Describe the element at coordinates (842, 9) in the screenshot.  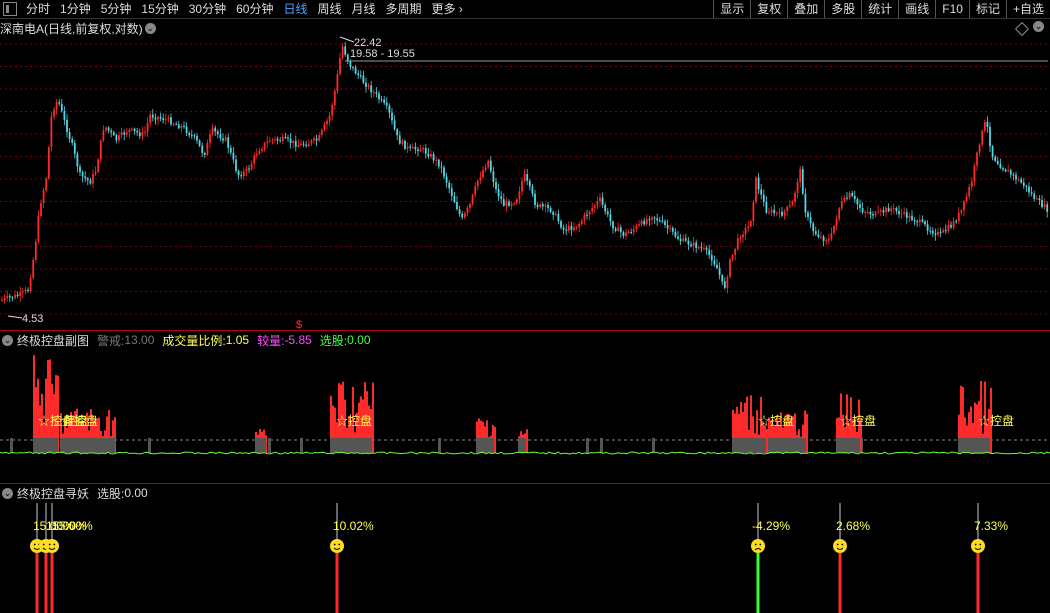
I see `multi-stock-button: 多股` at that location.